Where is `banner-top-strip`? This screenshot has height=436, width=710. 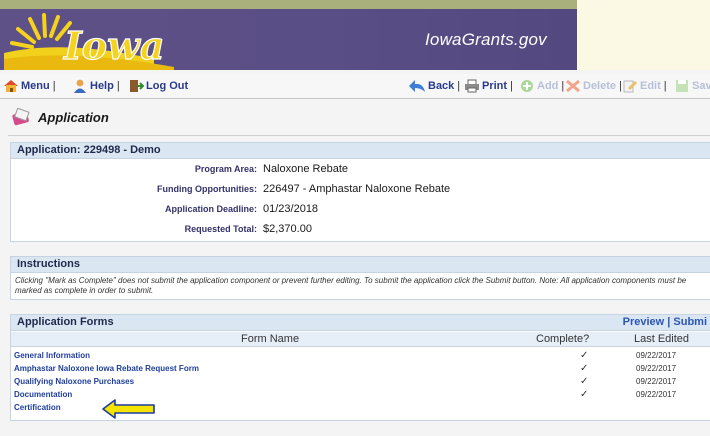 banner-top-strip is located at coordinates (288, 4).